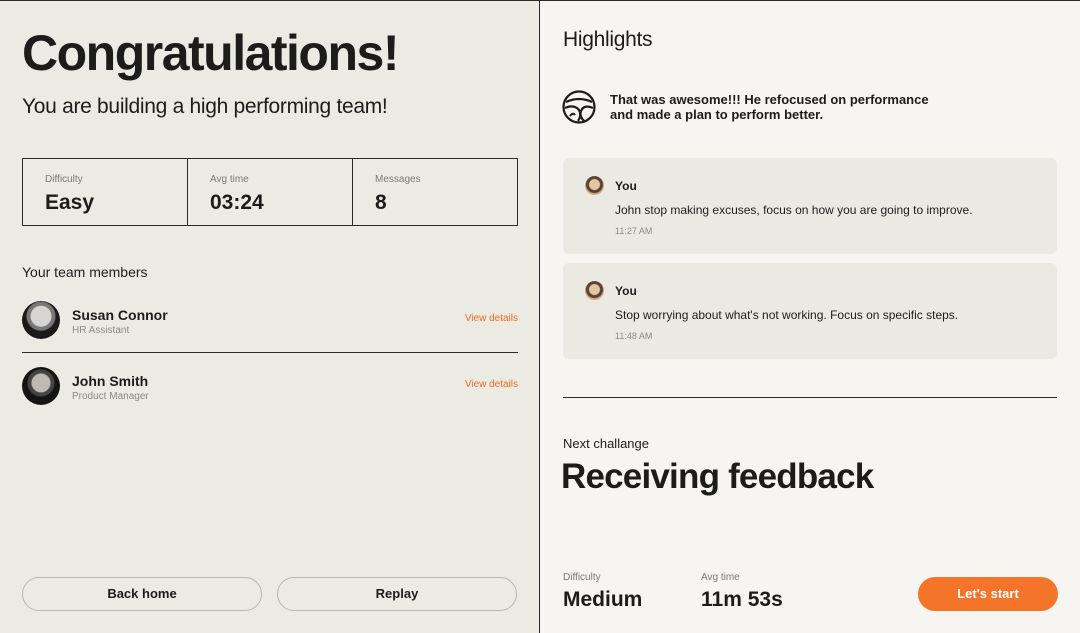  Describe the element at coordinates (70, 202) in the screenshot. I see `stat-value: Easy` at that location.